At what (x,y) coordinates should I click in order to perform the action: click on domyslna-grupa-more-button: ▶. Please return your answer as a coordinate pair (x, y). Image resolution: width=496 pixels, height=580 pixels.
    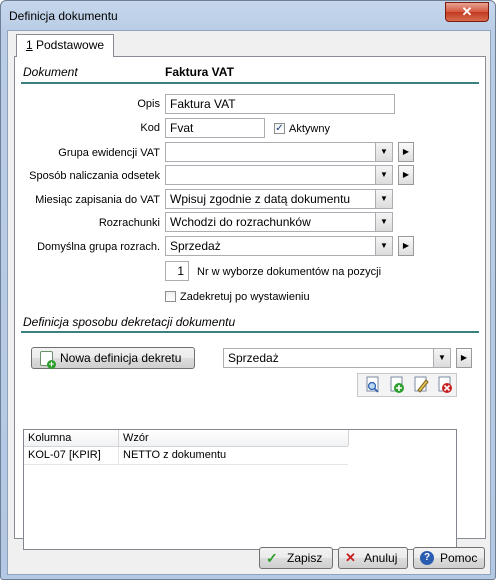
    Looking at the image, I should click on (406, 246).